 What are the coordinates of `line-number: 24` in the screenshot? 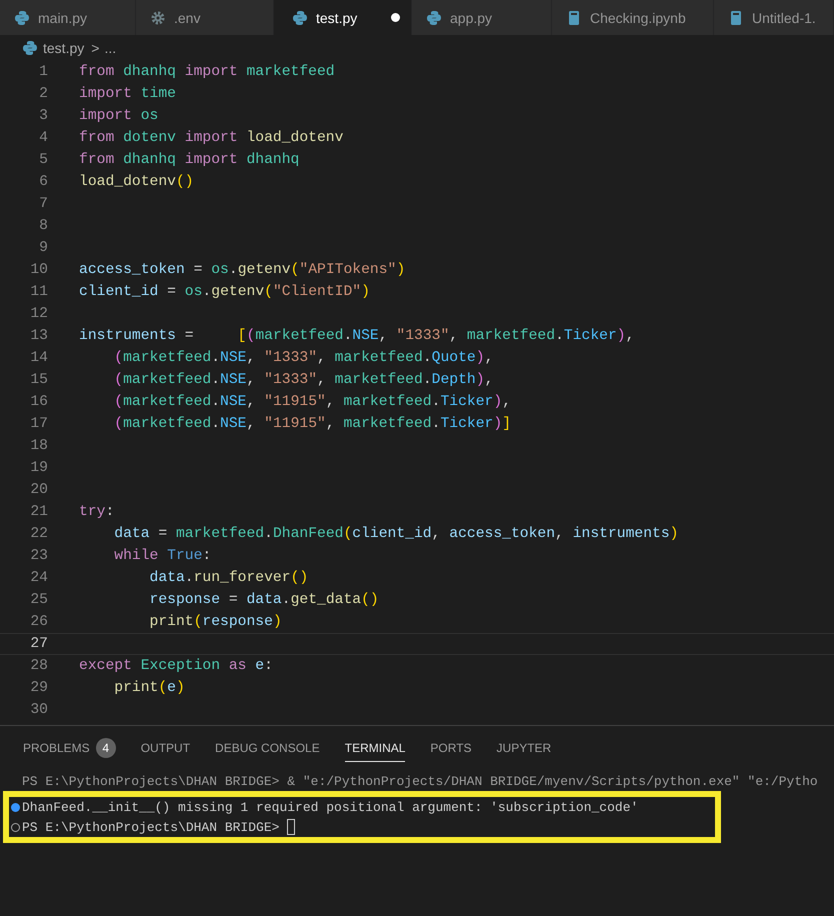 It's located at (38, 578).